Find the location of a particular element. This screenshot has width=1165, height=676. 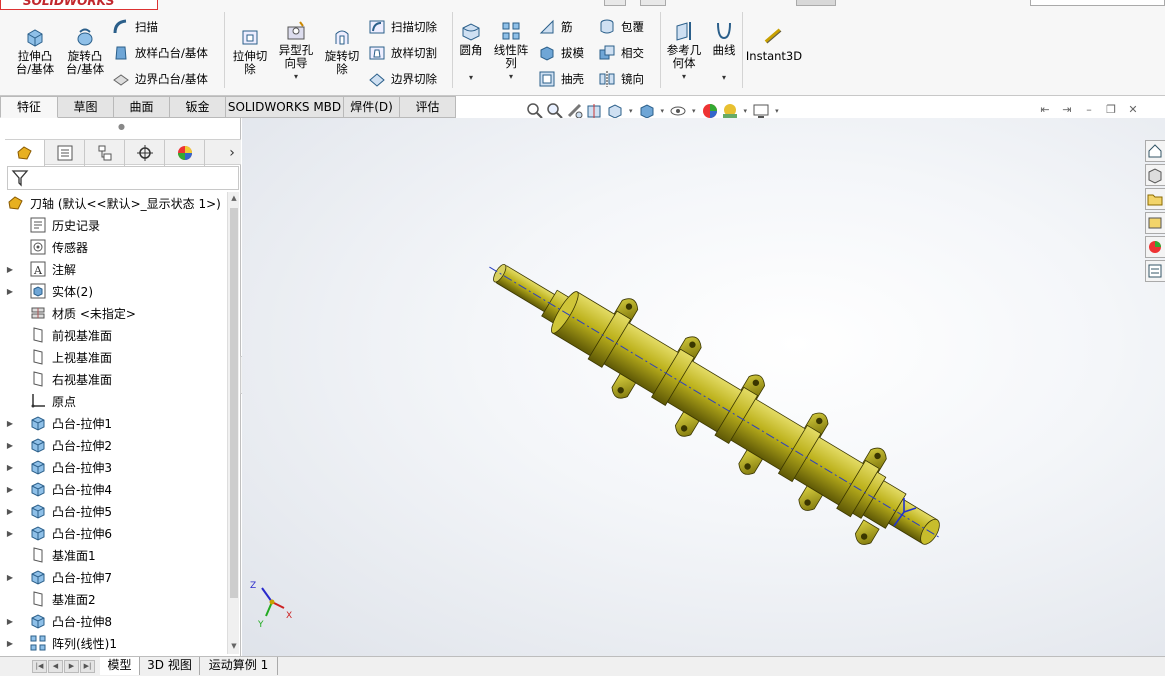

sweep-button: 扫描 is located at coordinates (135, 27).